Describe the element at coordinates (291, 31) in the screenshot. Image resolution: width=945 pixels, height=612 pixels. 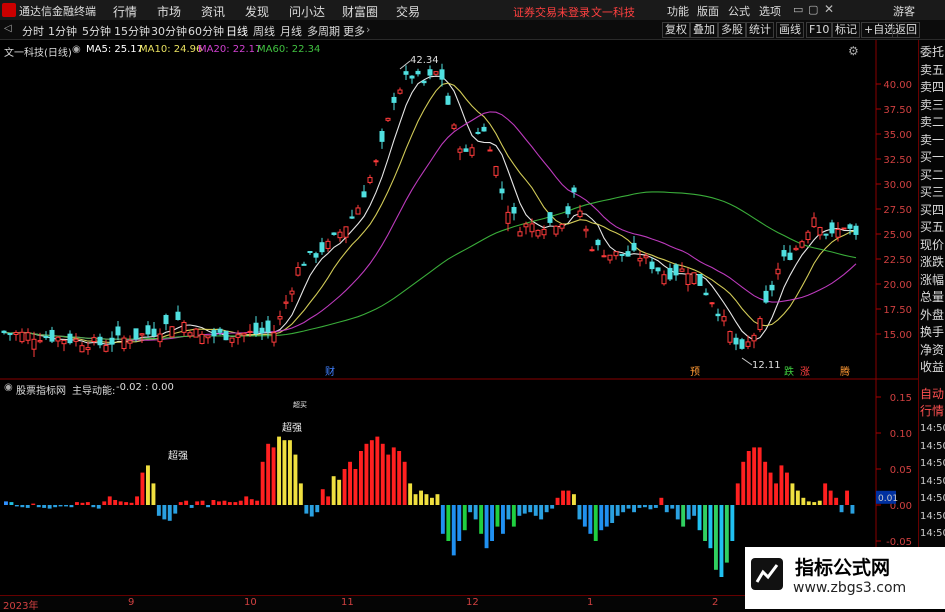
I see `period-monthly: 月线` at that location.